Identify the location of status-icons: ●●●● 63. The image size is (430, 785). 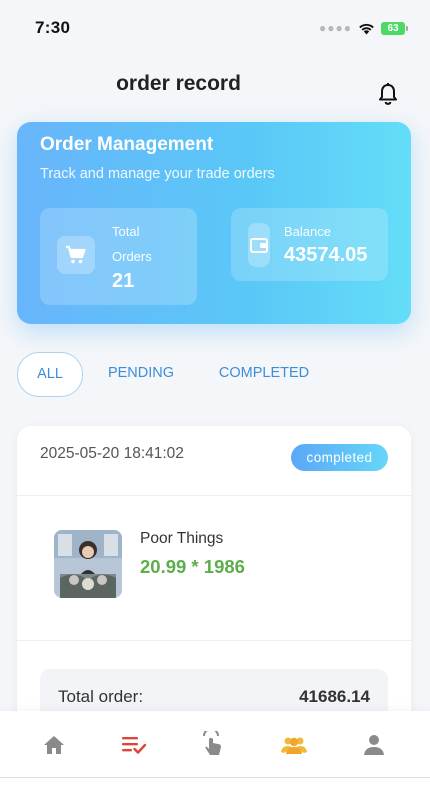
(363, 28).